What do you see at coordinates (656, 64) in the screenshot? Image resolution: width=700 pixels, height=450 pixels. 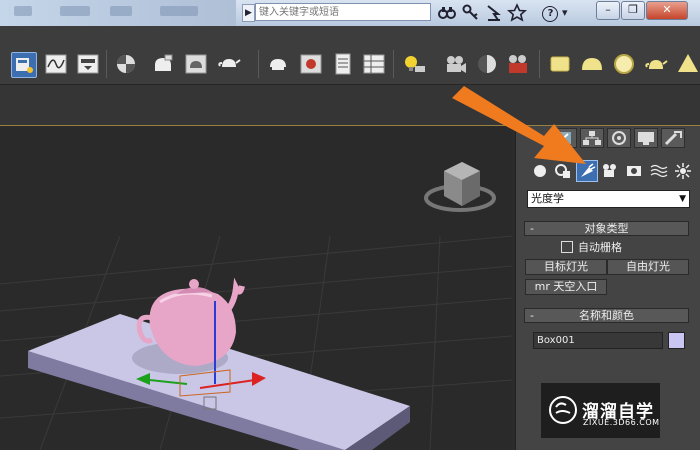 I see `teapot-primitive-icon` at bounding box center [656, 64].